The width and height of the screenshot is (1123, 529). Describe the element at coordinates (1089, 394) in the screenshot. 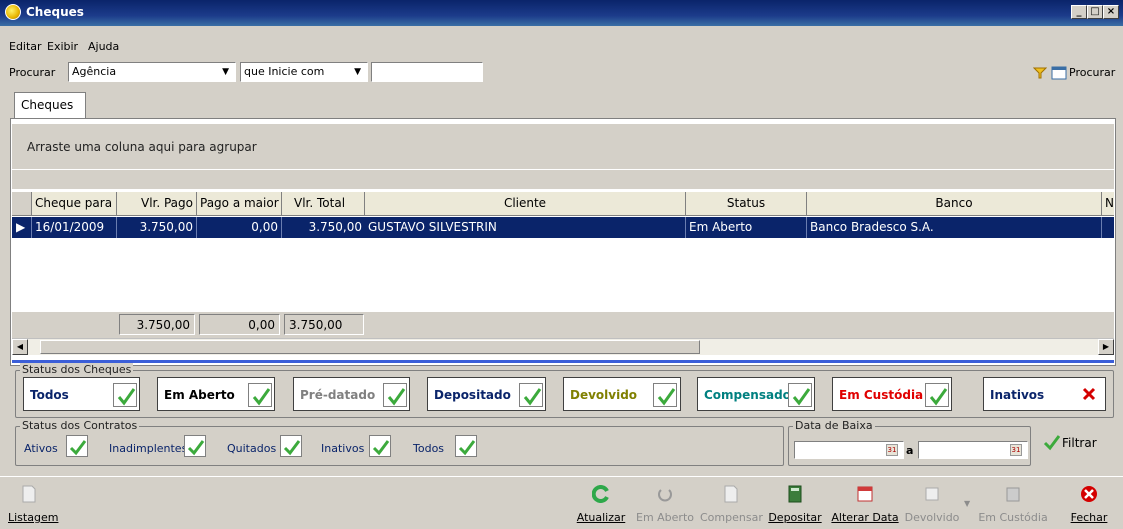

I see `x-icon` at that location.